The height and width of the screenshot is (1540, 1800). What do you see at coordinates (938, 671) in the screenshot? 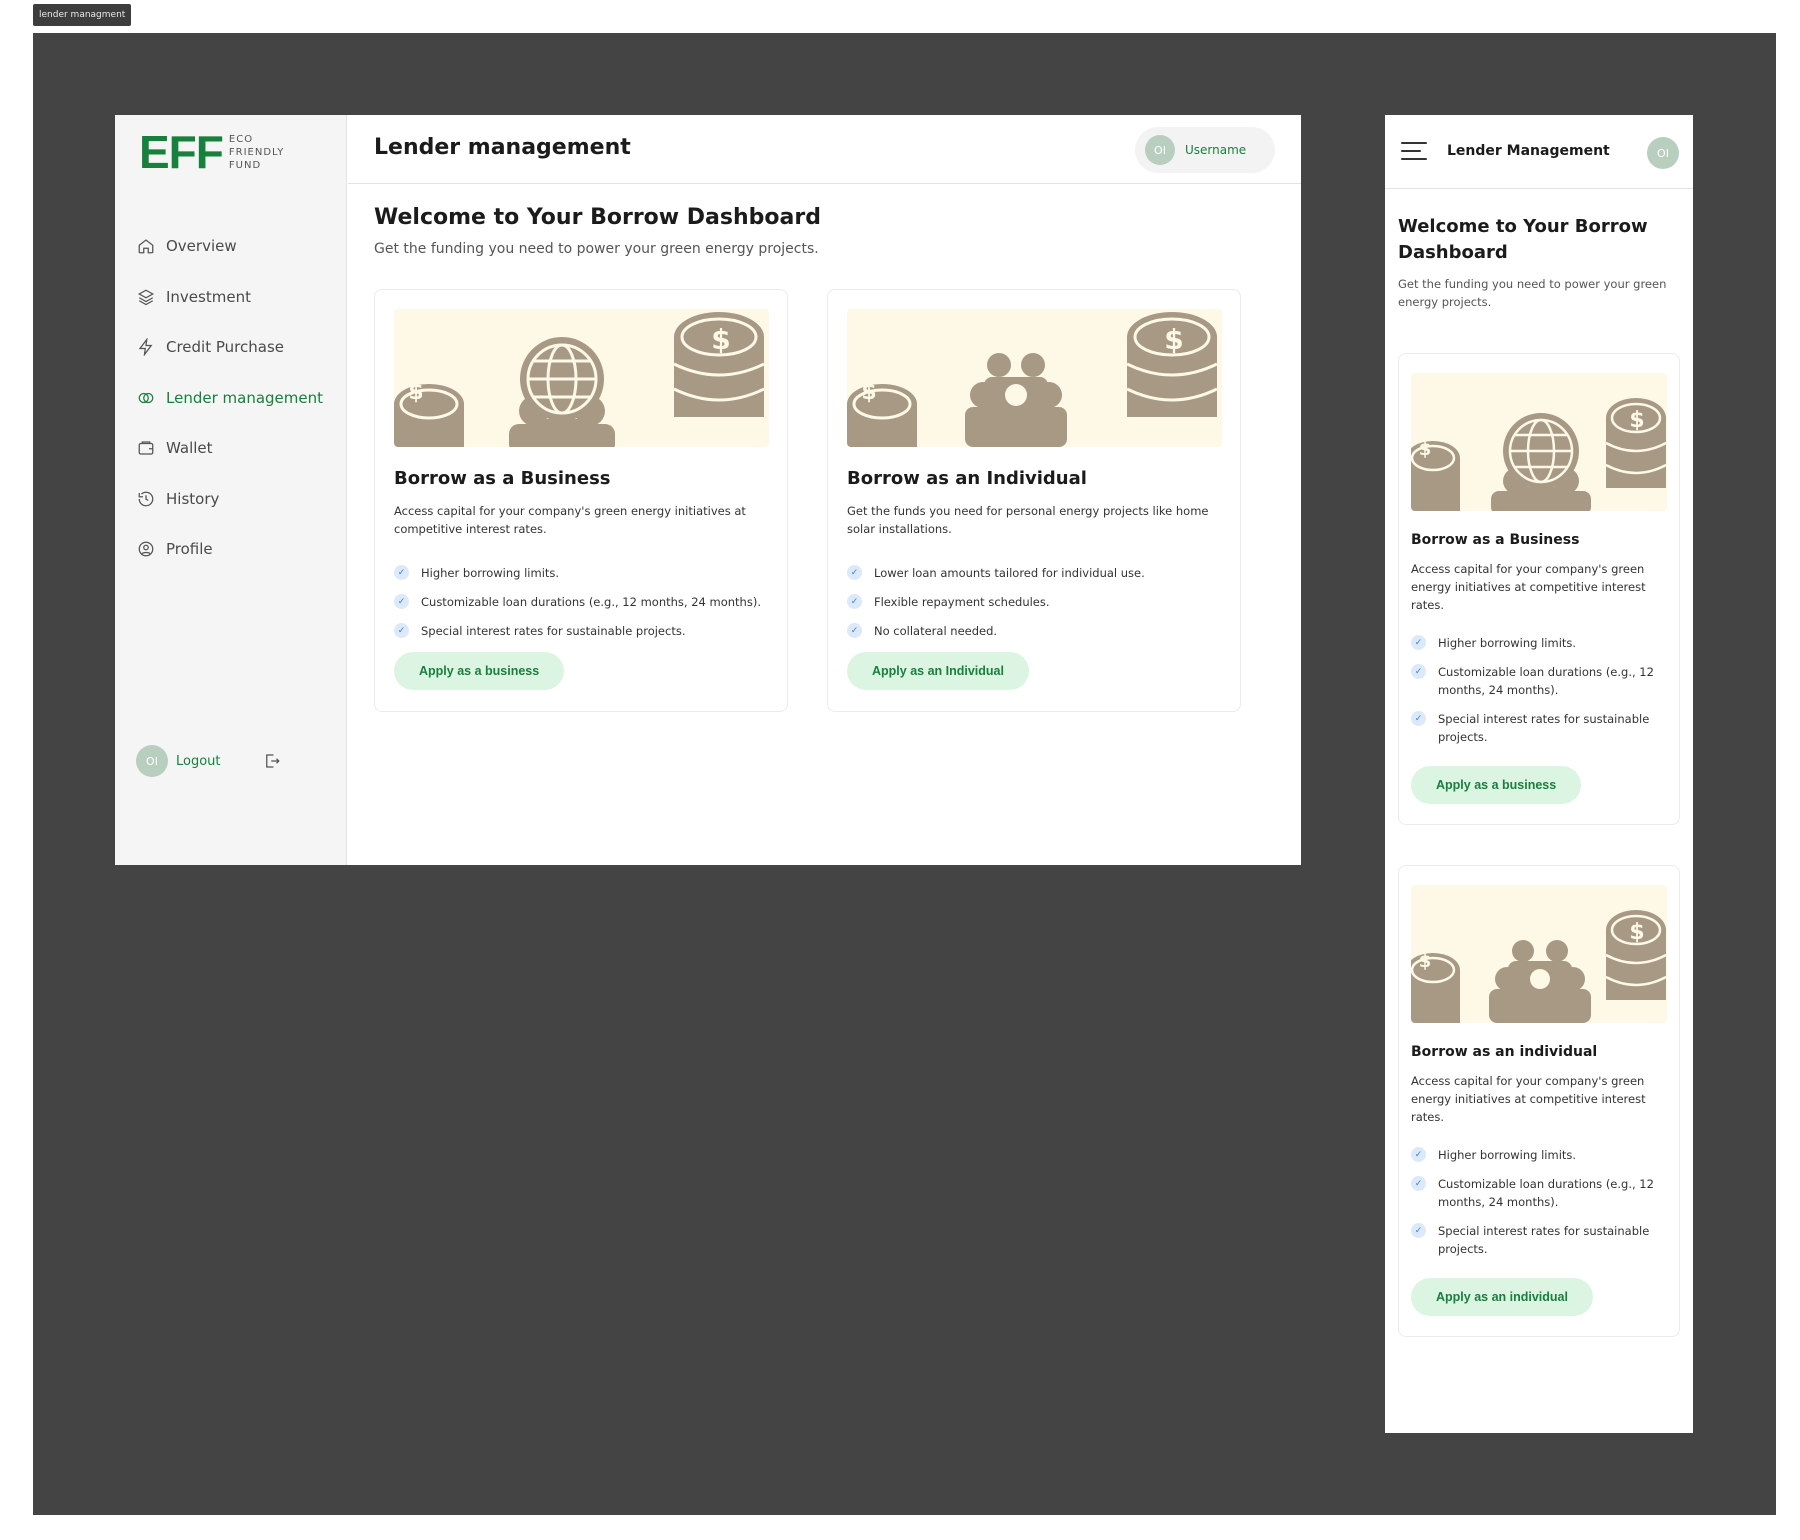
I see `apply-individual-button: Apply as an Individual` at bounding box center [938, 671].